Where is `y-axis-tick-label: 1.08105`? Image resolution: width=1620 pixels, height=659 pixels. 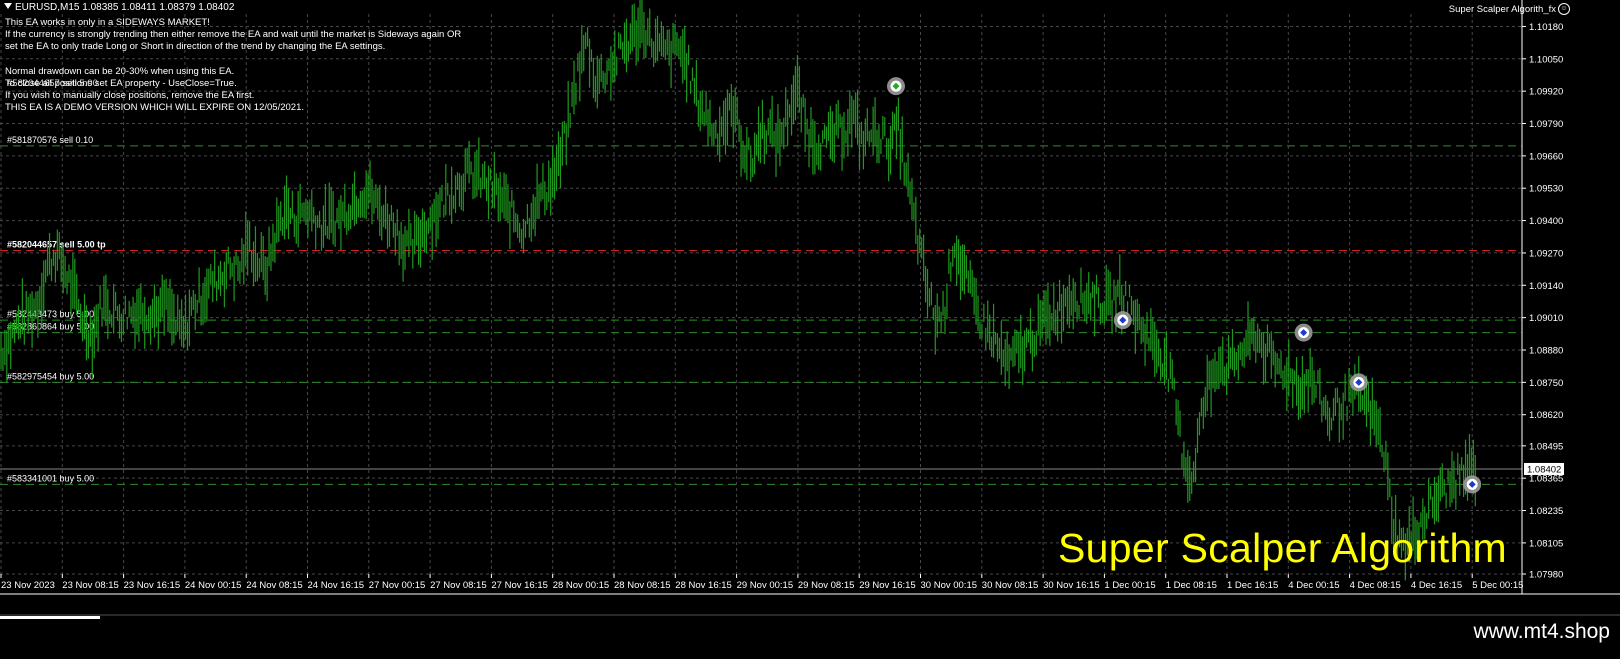
y-axis-tick-label: 1.08105 is located at coordinates (1546, 543).